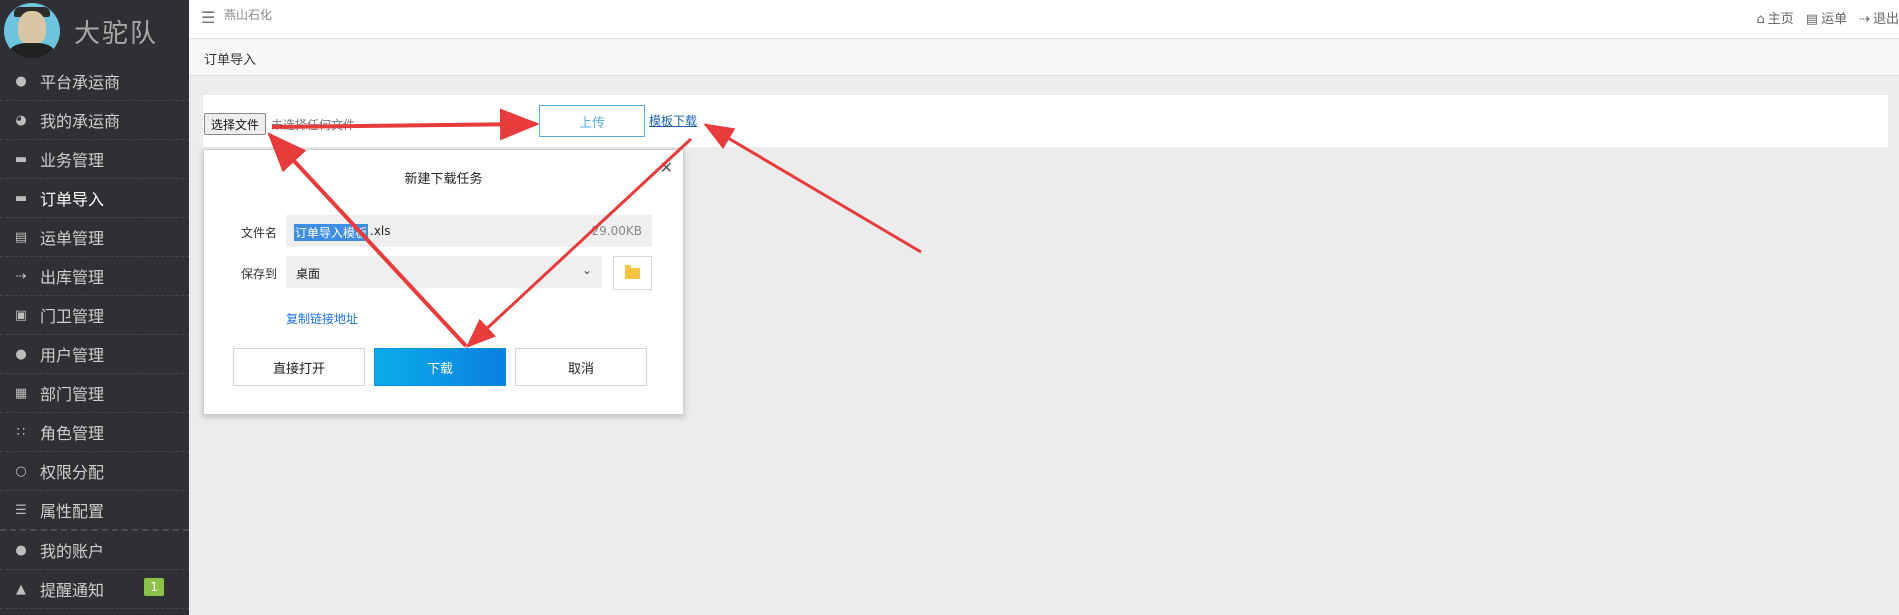 The image size is (1899, 615). What do you see at coordinates (444, 272) in the screenshot?
I see `saveto-select: 桌面 ⌄` at bounding box center [444, 272].